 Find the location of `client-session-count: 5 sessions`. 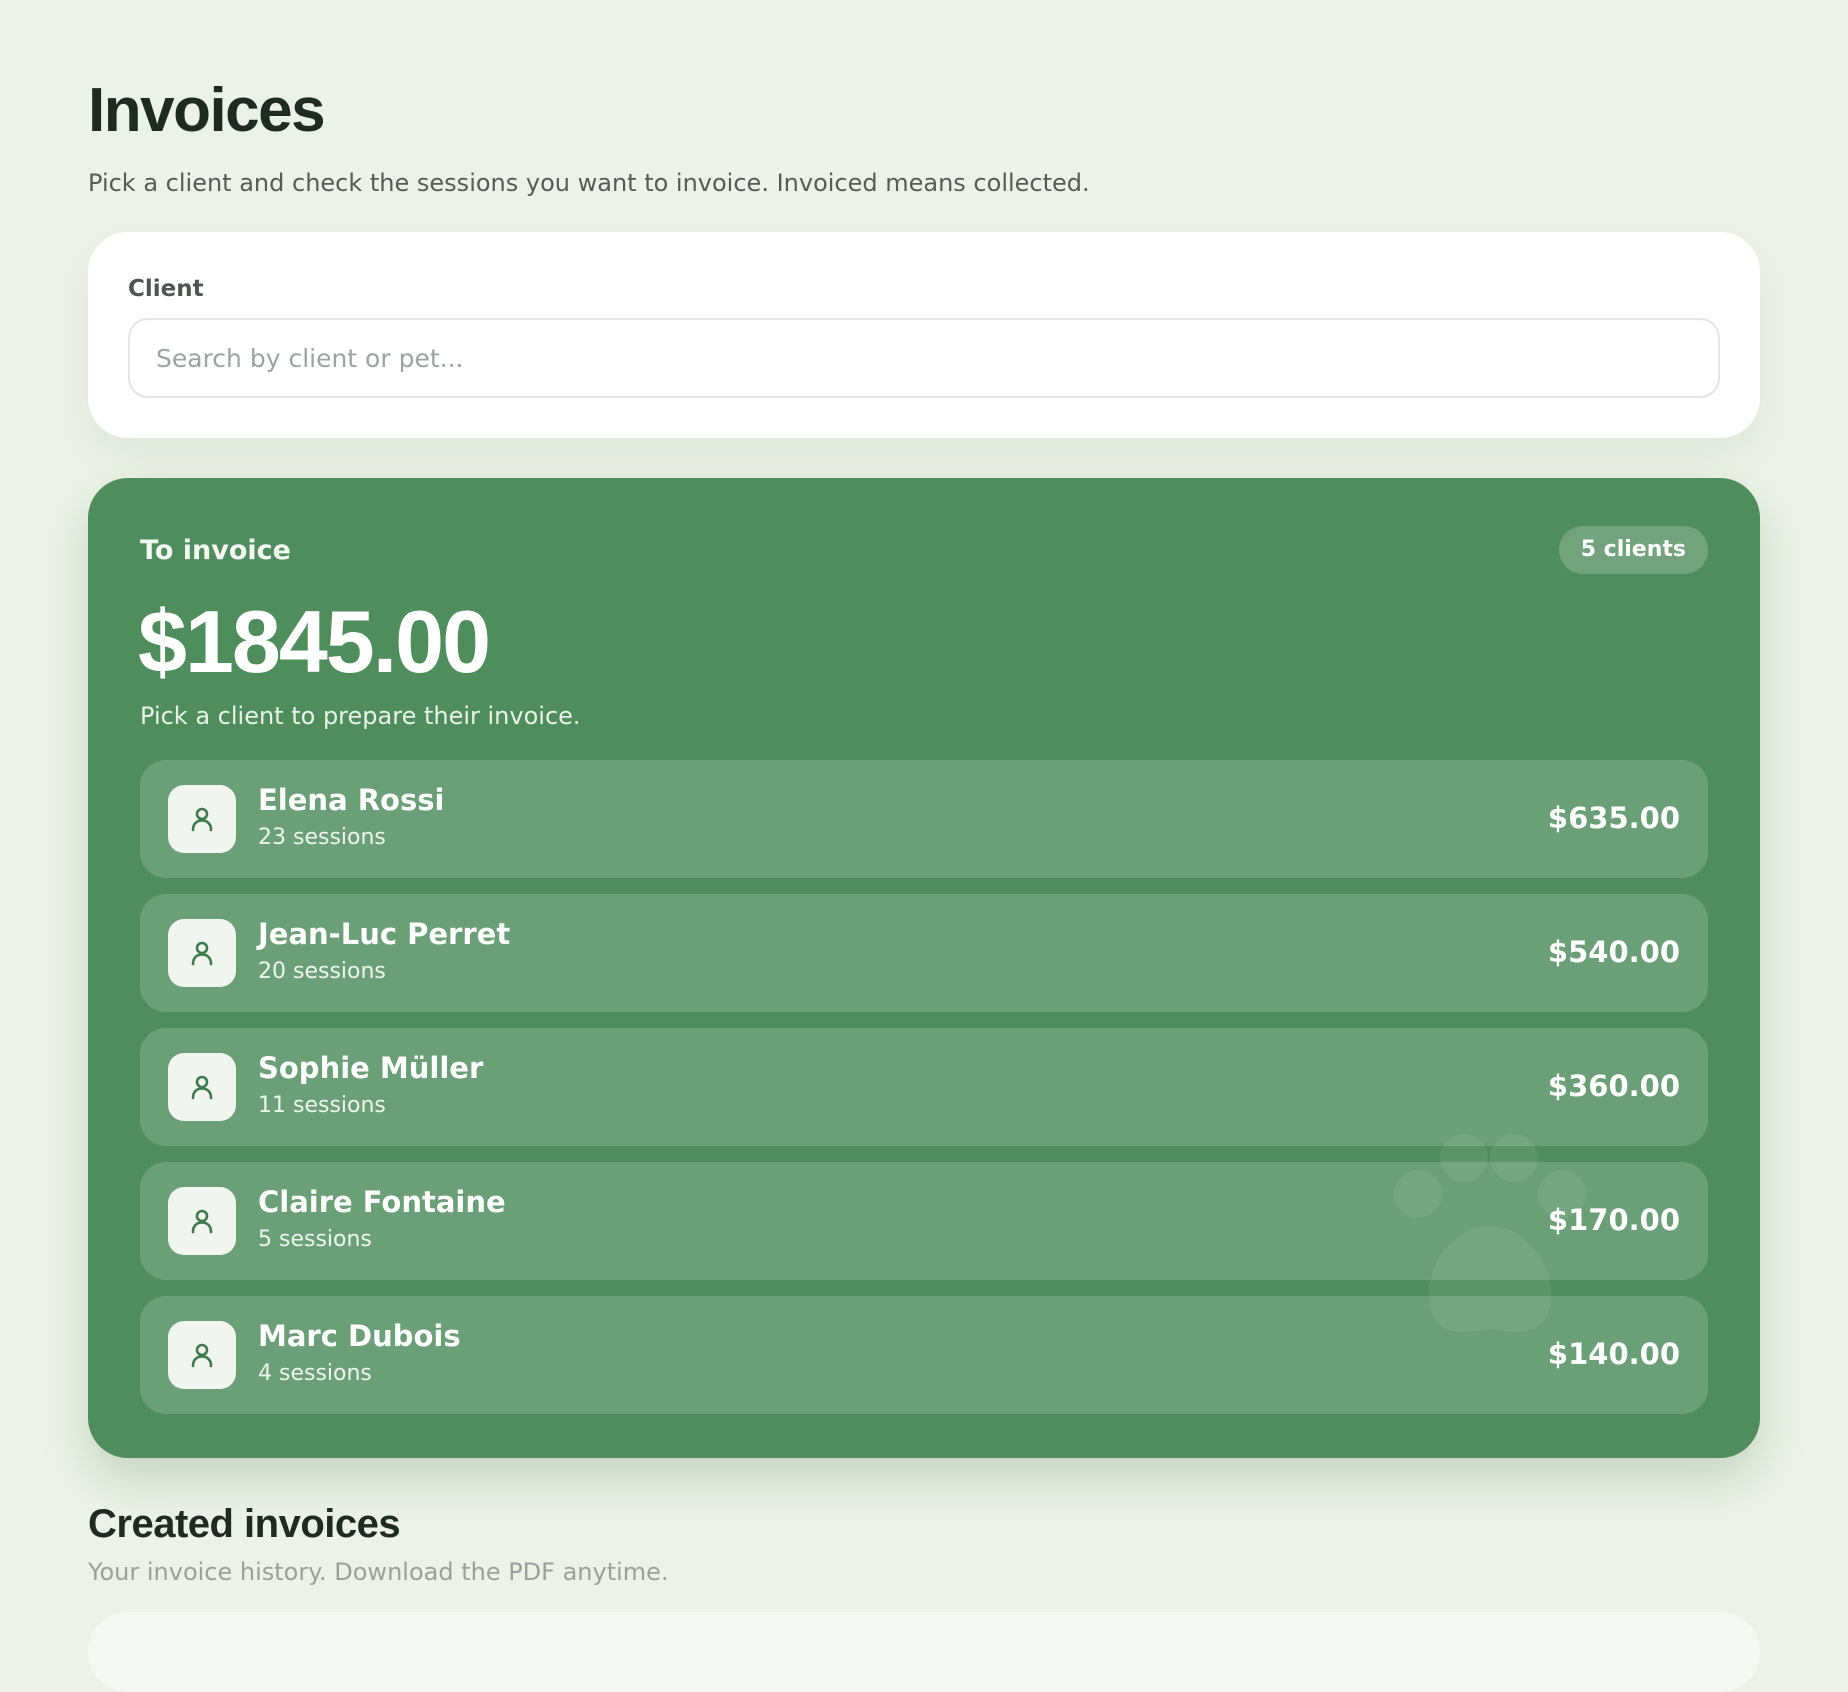

client-session-count: 5 sessions is located at coordinates (315, 1239).